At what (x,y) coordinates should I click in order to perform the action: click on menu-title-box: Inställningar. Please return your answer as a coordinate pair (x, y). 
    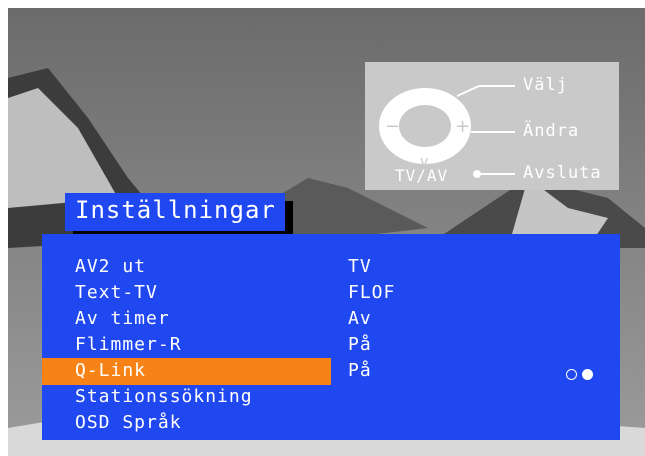
    Looking at the image, I should click on (175, 212).